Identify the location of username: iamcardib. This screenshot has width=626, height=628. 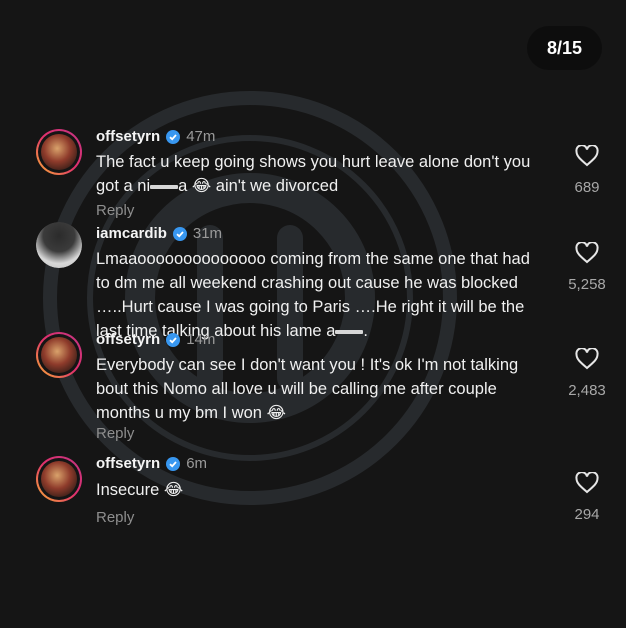
(131, 233).